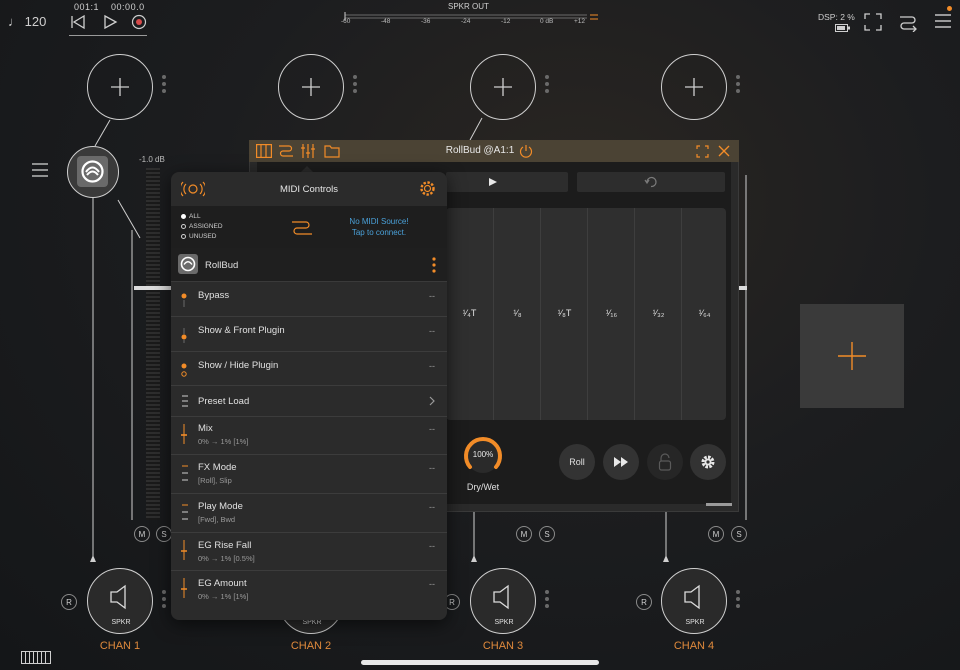 Image resolution: width=960 pixels, height=670 pixels. What do you see at coordinates (379, 232) in the screenshot?
I see `midi-source-line2: Tap to connect.` at bounding box center [379, 232].